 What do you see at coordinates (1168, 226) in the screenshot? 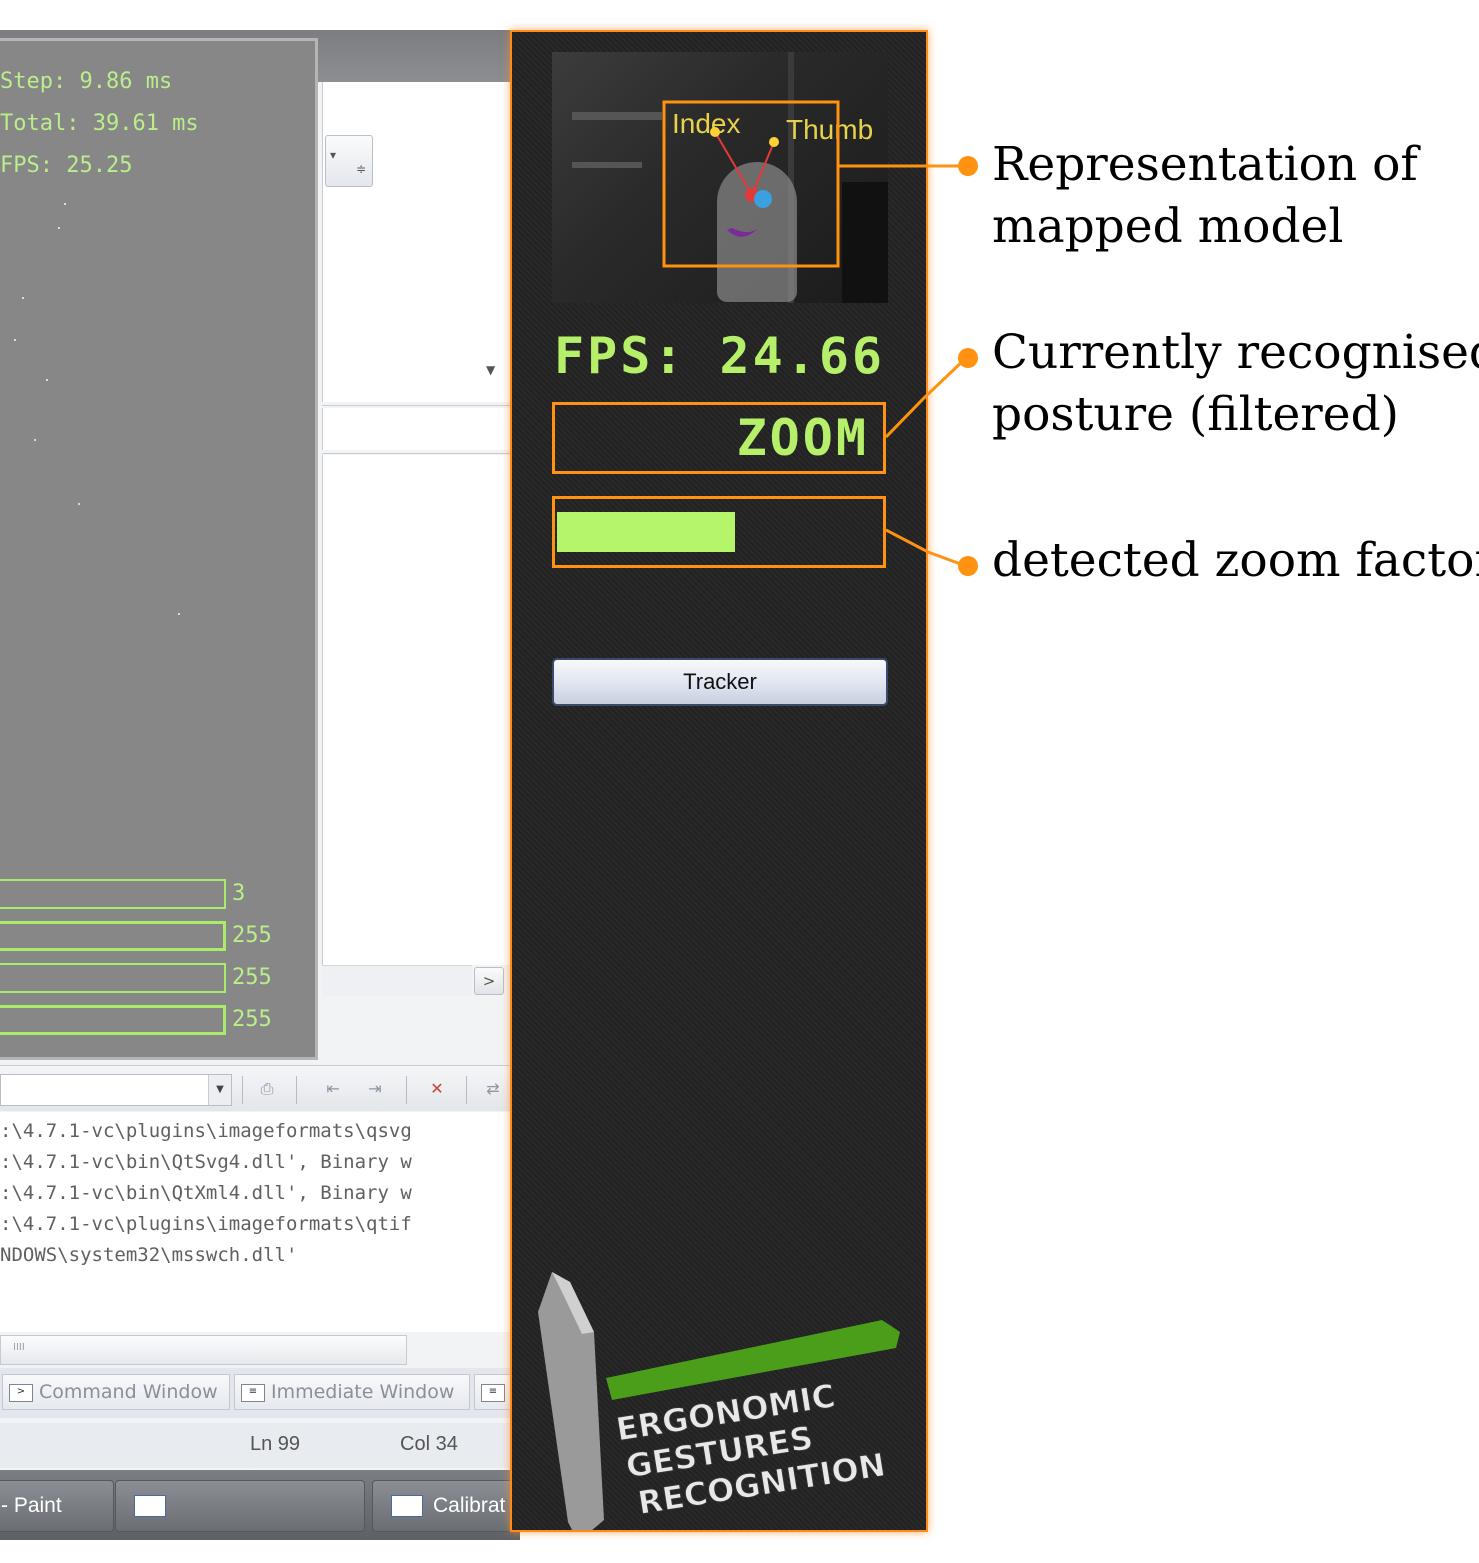
I see `annotation-line: mapped model` at bounding box center [1168, 226].